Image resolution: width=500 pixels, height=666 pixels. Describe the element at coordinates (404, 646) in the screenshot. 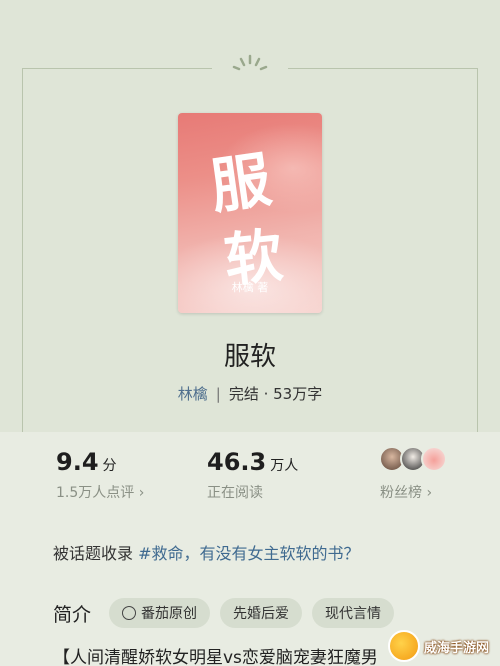

I see `watermark-logo-icon` at that location.